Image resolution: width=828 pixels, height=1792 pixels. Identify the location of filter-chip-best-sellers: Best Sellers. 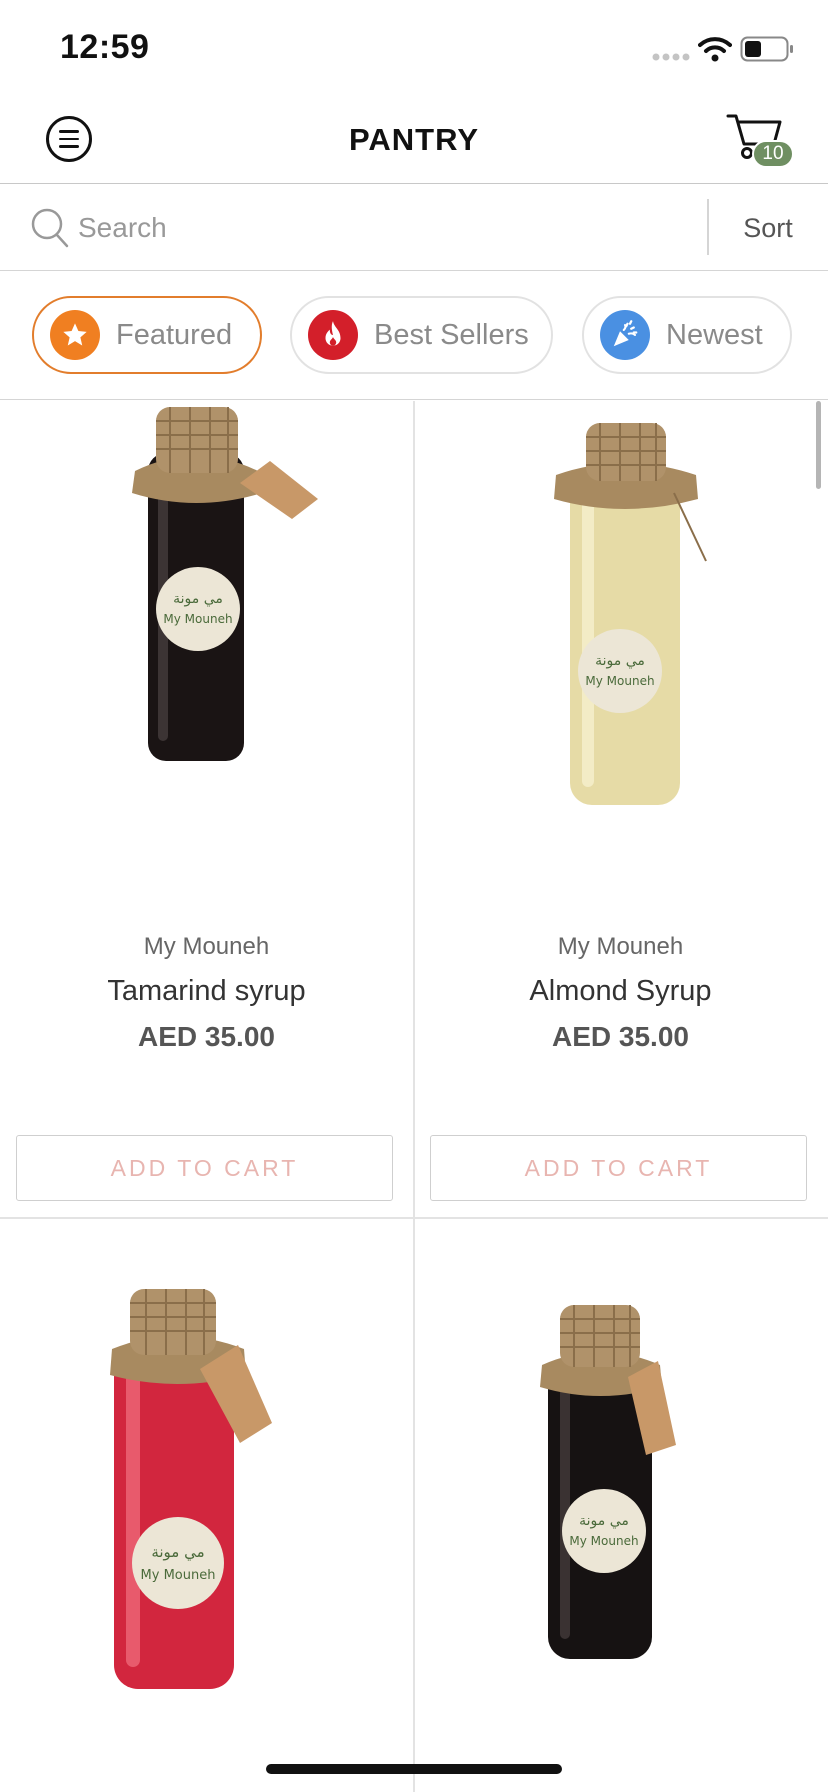
(421, 335).